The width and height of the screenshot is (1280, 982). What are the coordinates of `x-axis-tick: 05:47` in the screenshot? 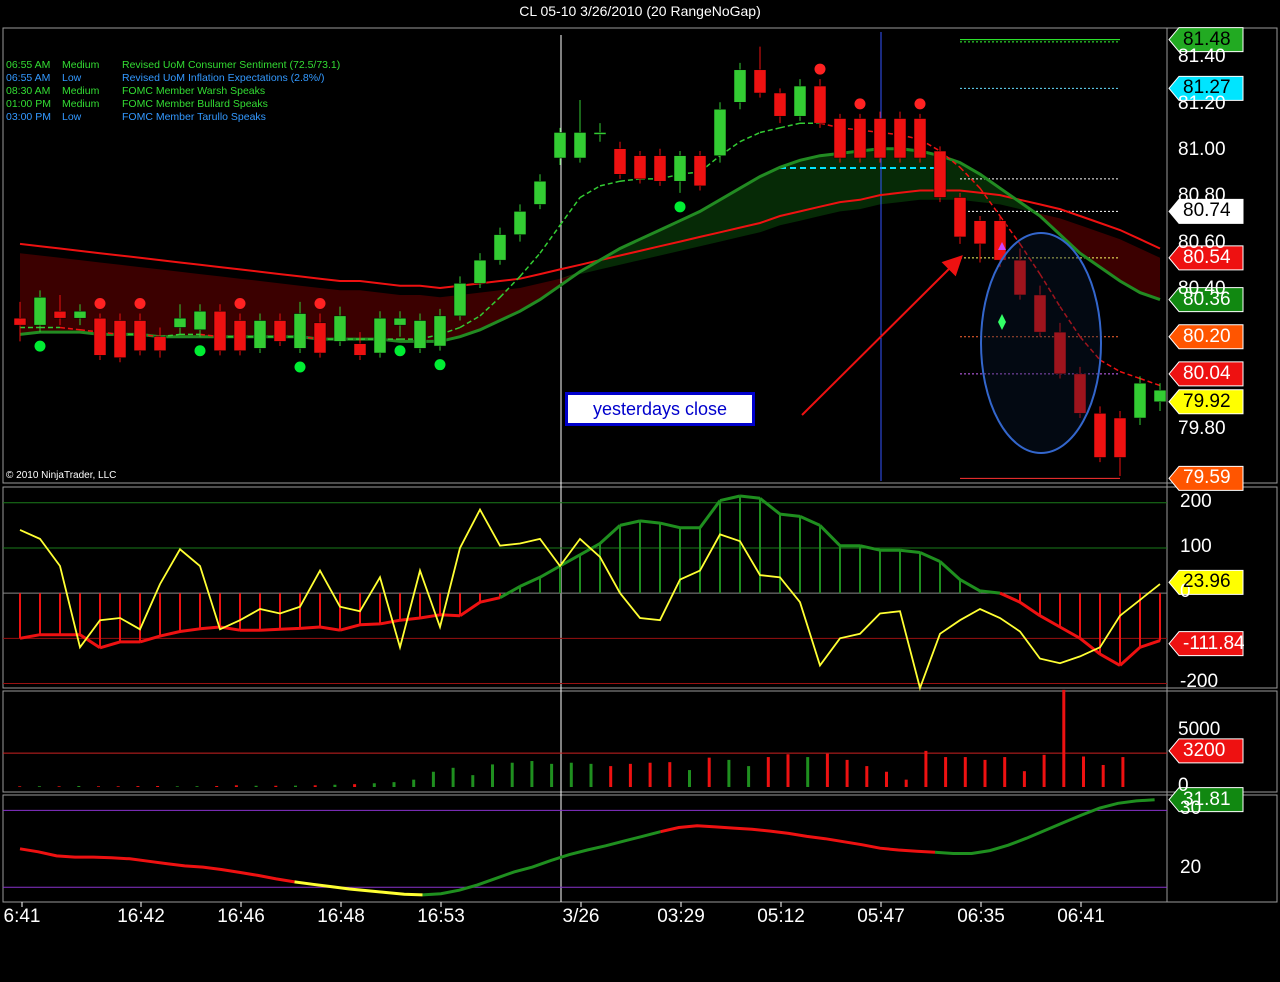 It's located at (881, 916).